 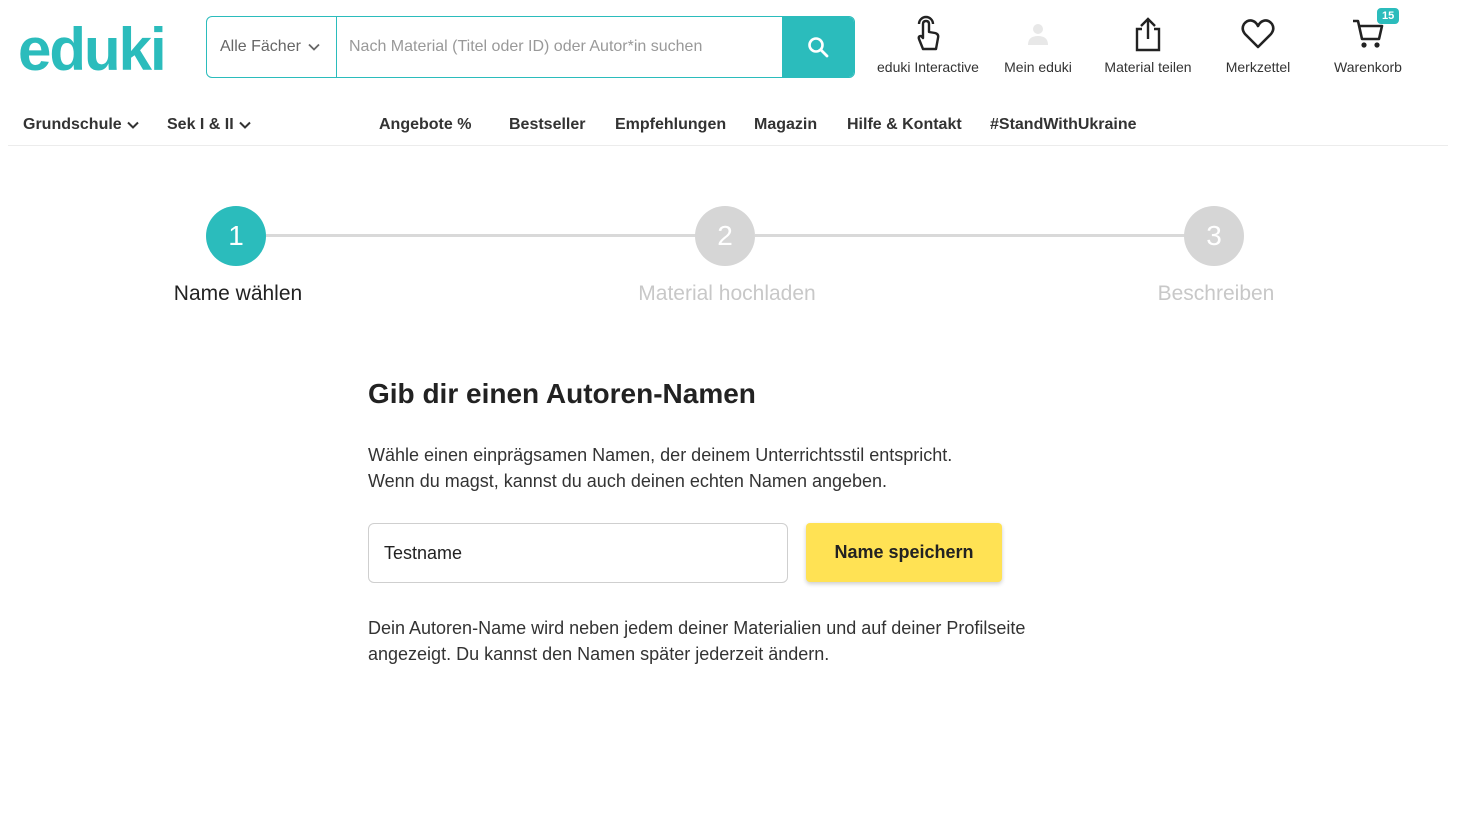 I want to click on search-bar: Alle Fächer, so click(x=530, y=47).